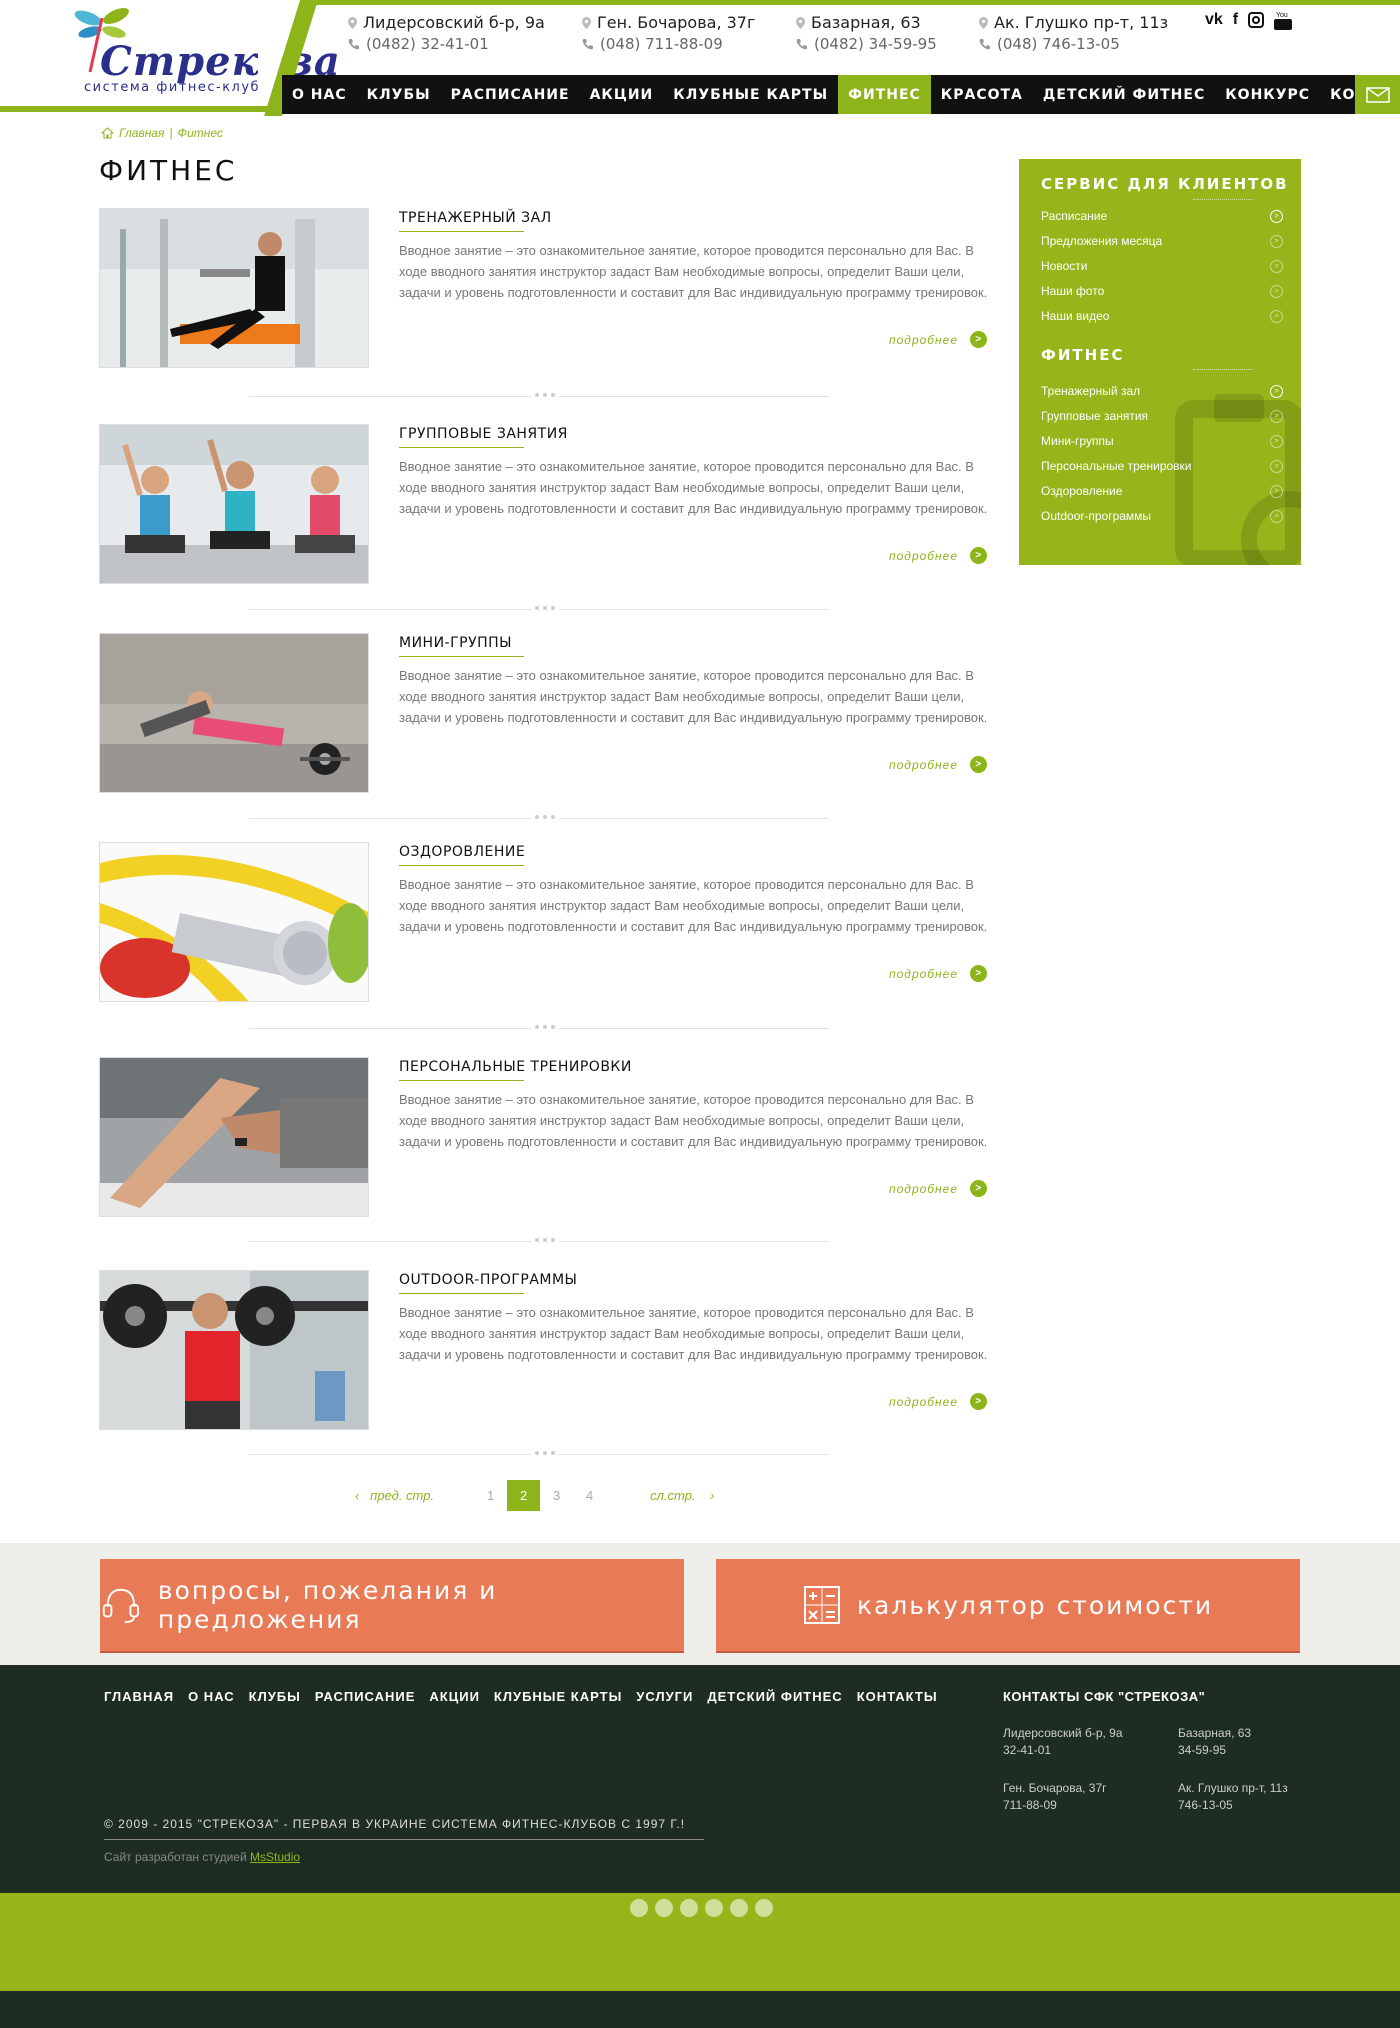  I want to click on article-title: ГРУППОВЫЕ ЗАНЯТИЯ, so click(483, 437).